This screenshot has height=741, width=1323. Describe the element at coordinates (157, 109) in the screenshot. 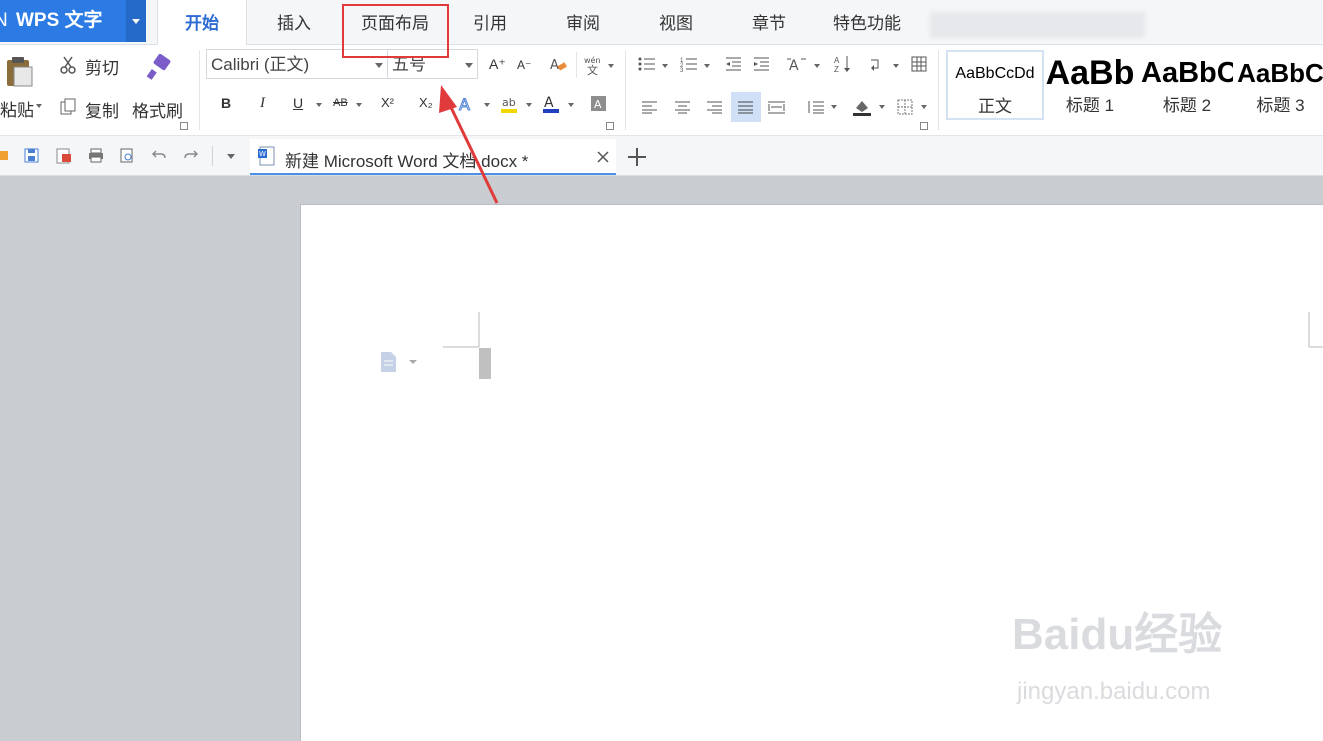

I see `format-painter-label: 格式刷` at that location.